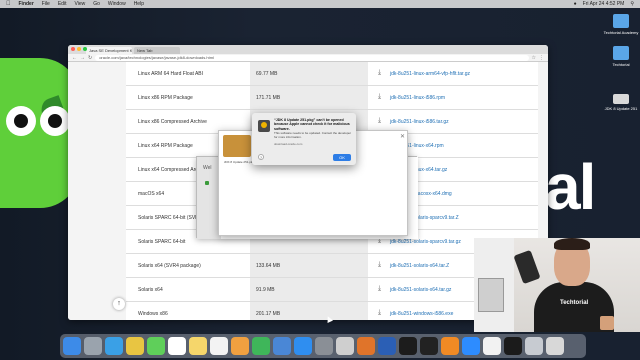 This screenshot has height=360, width=640. I want to click on ok-button: OK, so click(342, 157).